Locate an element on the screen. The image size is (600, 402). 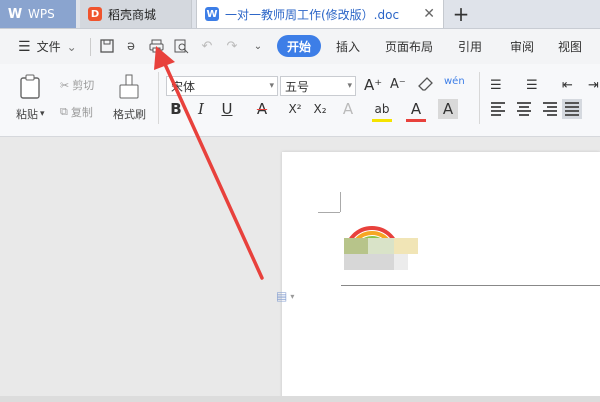
align-justify-icon is located at coordinates (572, 109).